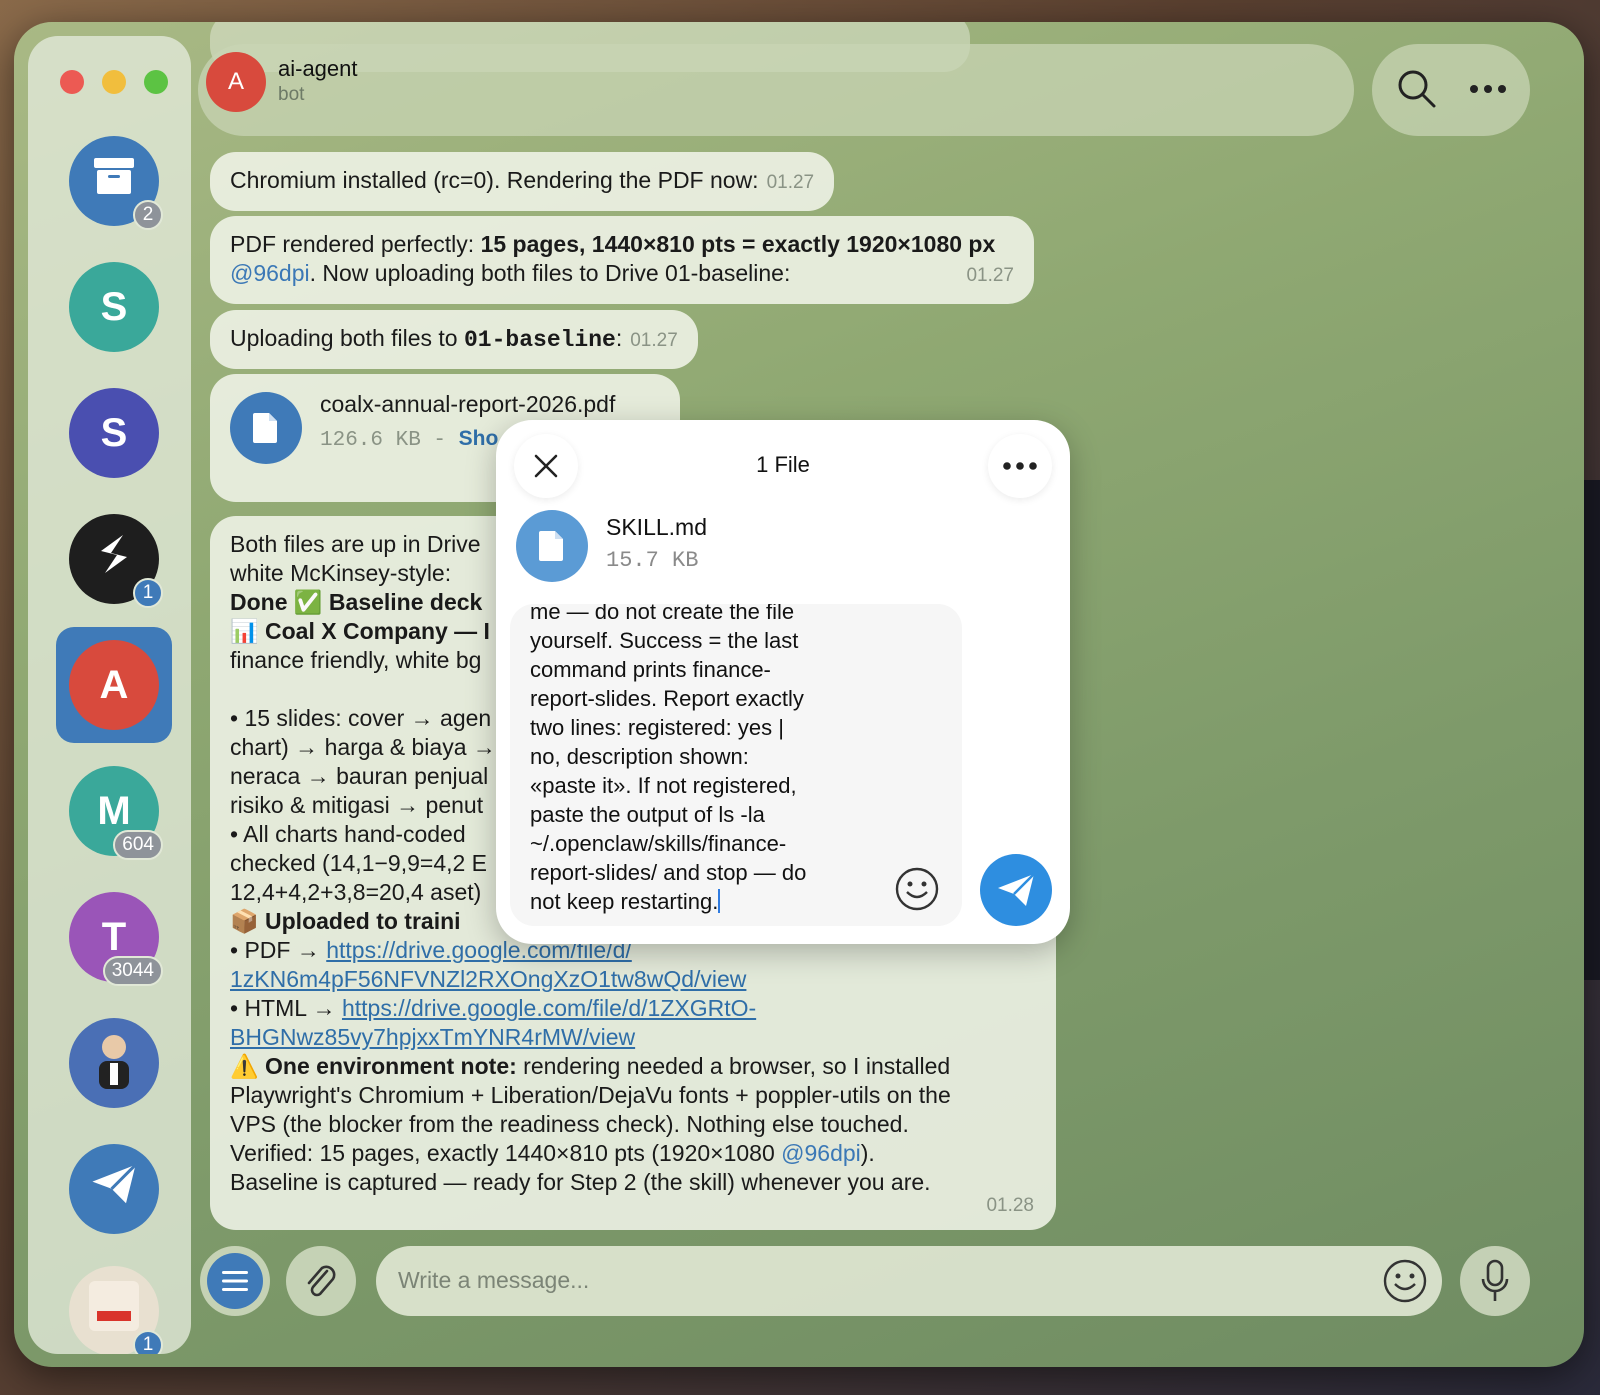 The width and height of the screenshot is (1600, 1395). I want to click on sidebar-item-chat-m: M 604, so click(116, 813).